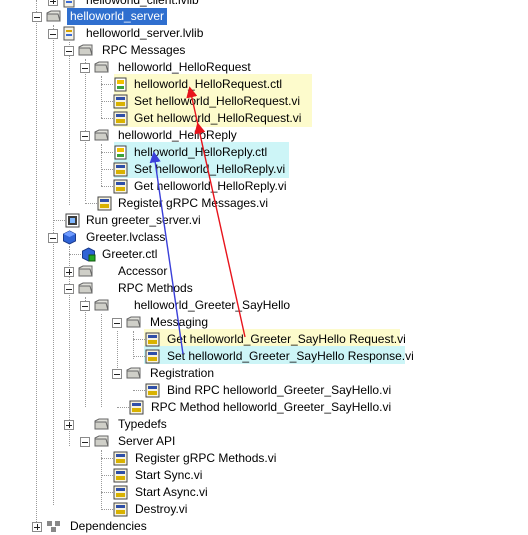 The width and height of the screenshot is (528, 535). I want to click on tree-item-label: Register gRPC Messages.vi, so click(193, 203).